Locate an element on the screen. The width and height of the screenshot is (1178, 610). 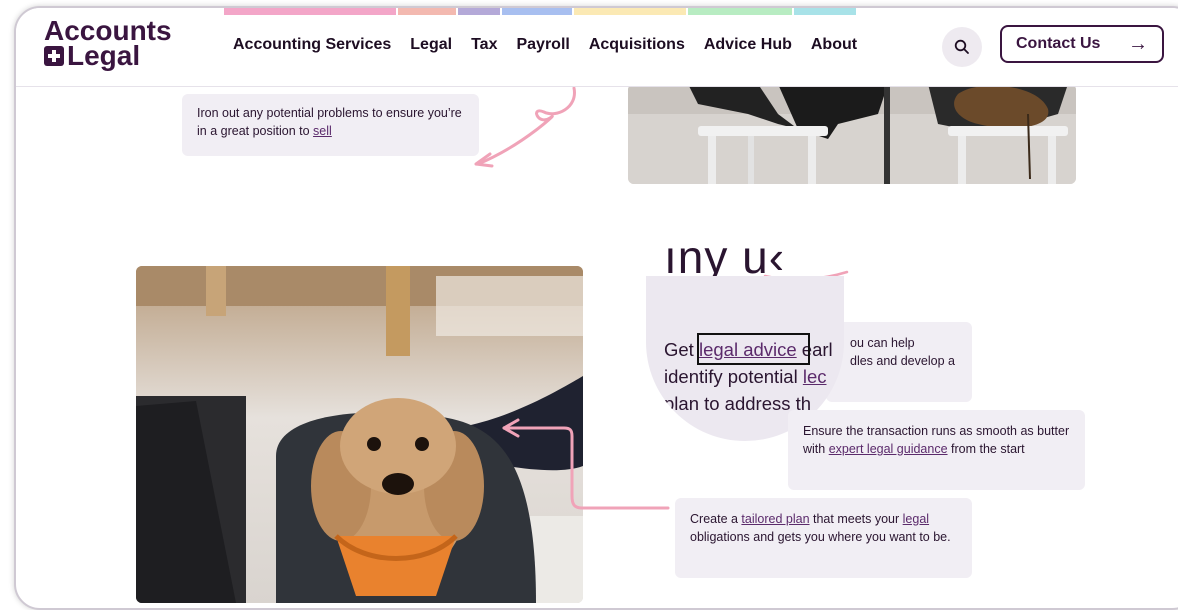
pink-connector-arrow is located at coordinates (586, 464).